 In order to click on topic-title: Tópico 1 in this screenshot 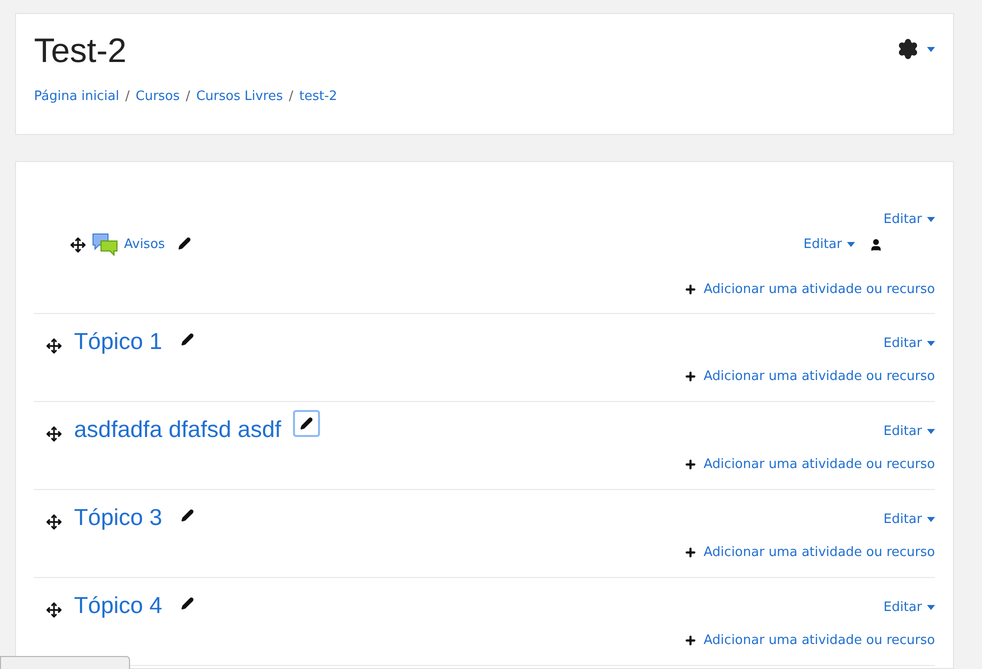, I will do `click(118, 341)`.